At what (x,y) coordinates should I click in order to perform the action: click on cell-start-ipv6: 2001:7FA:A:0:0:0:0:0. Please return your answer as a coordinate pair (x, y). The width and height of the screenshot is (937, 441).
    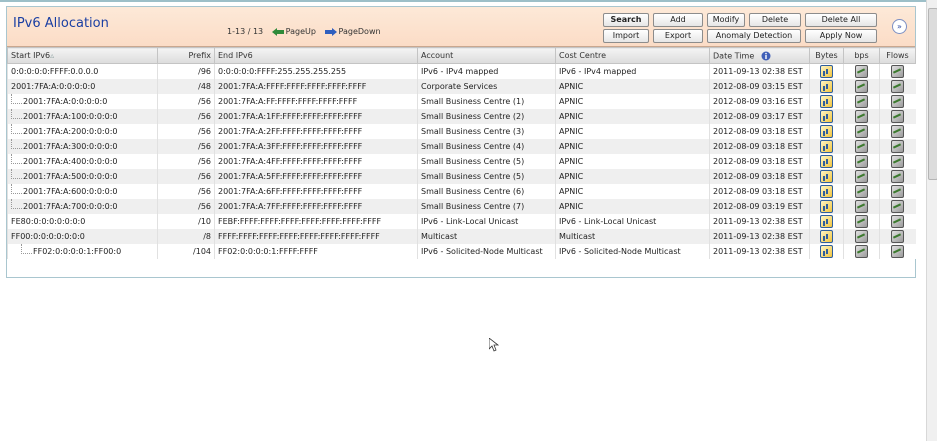
    Looking at the image, I should click on (82, 101).